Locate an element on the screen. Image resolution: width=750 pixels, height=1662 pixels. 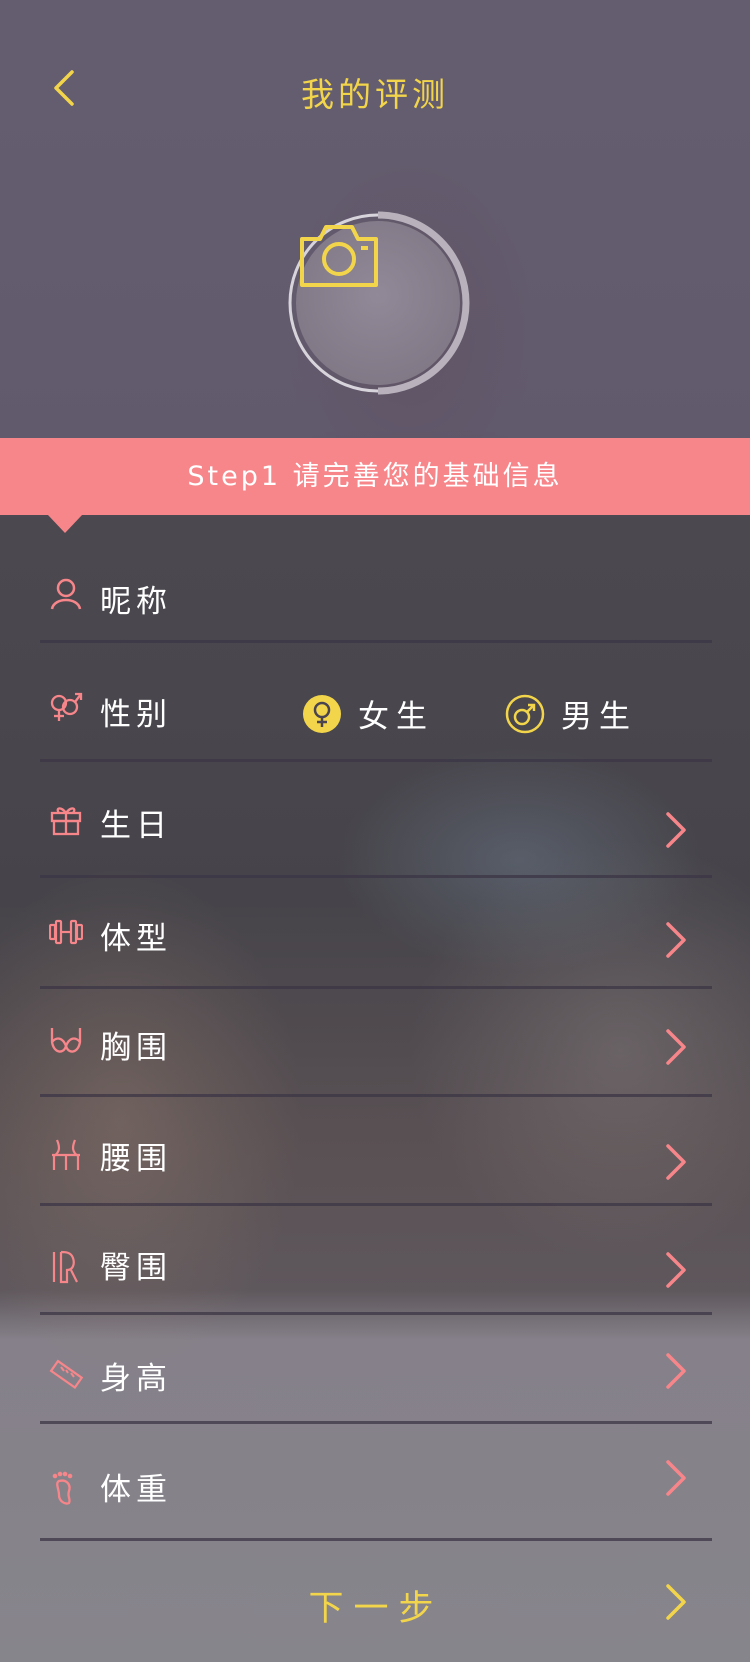
hip-row: 臀围 is located at coordinates (376, 1260).